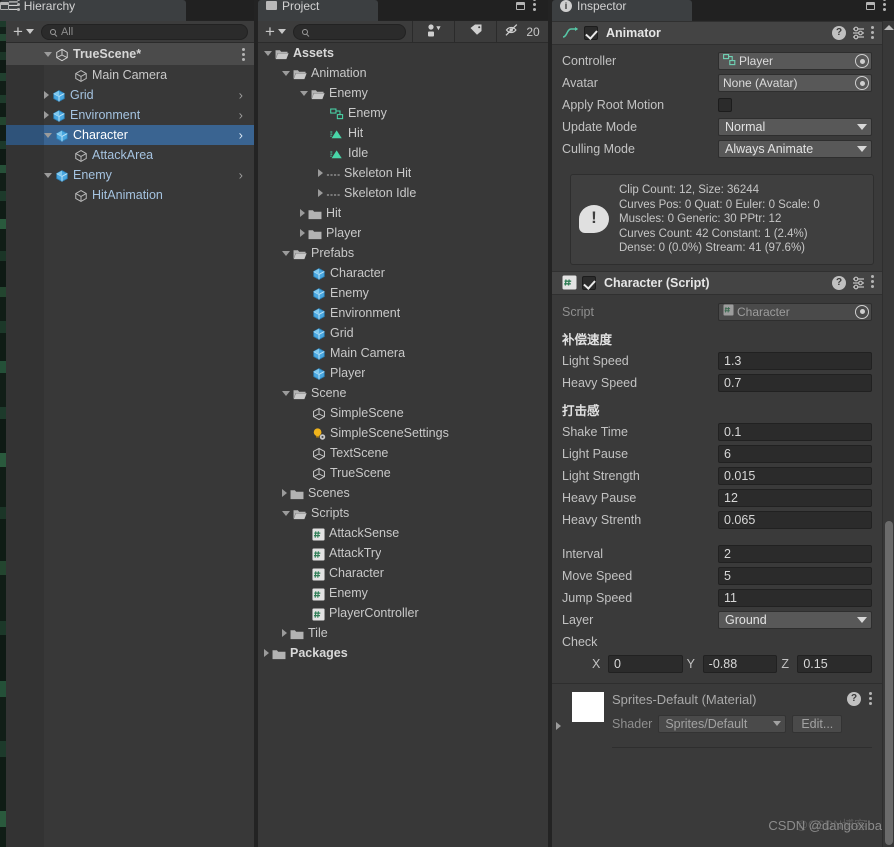  I want to click on project-add-button: +, so click(275, 31).